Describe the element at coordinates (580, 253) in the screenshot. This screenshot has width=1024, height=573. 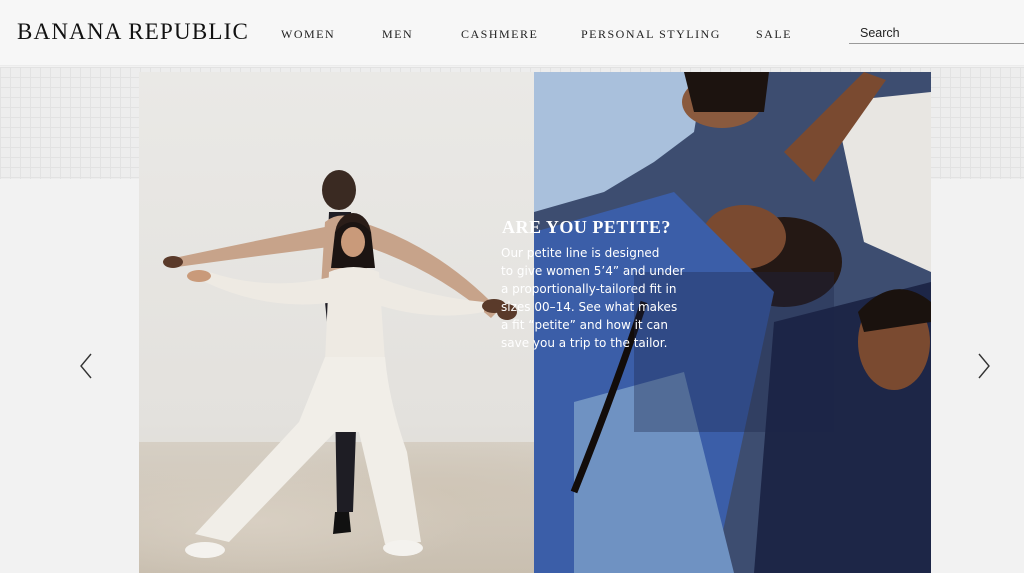
I see `promo-line: Our petite line is designed` at that location.